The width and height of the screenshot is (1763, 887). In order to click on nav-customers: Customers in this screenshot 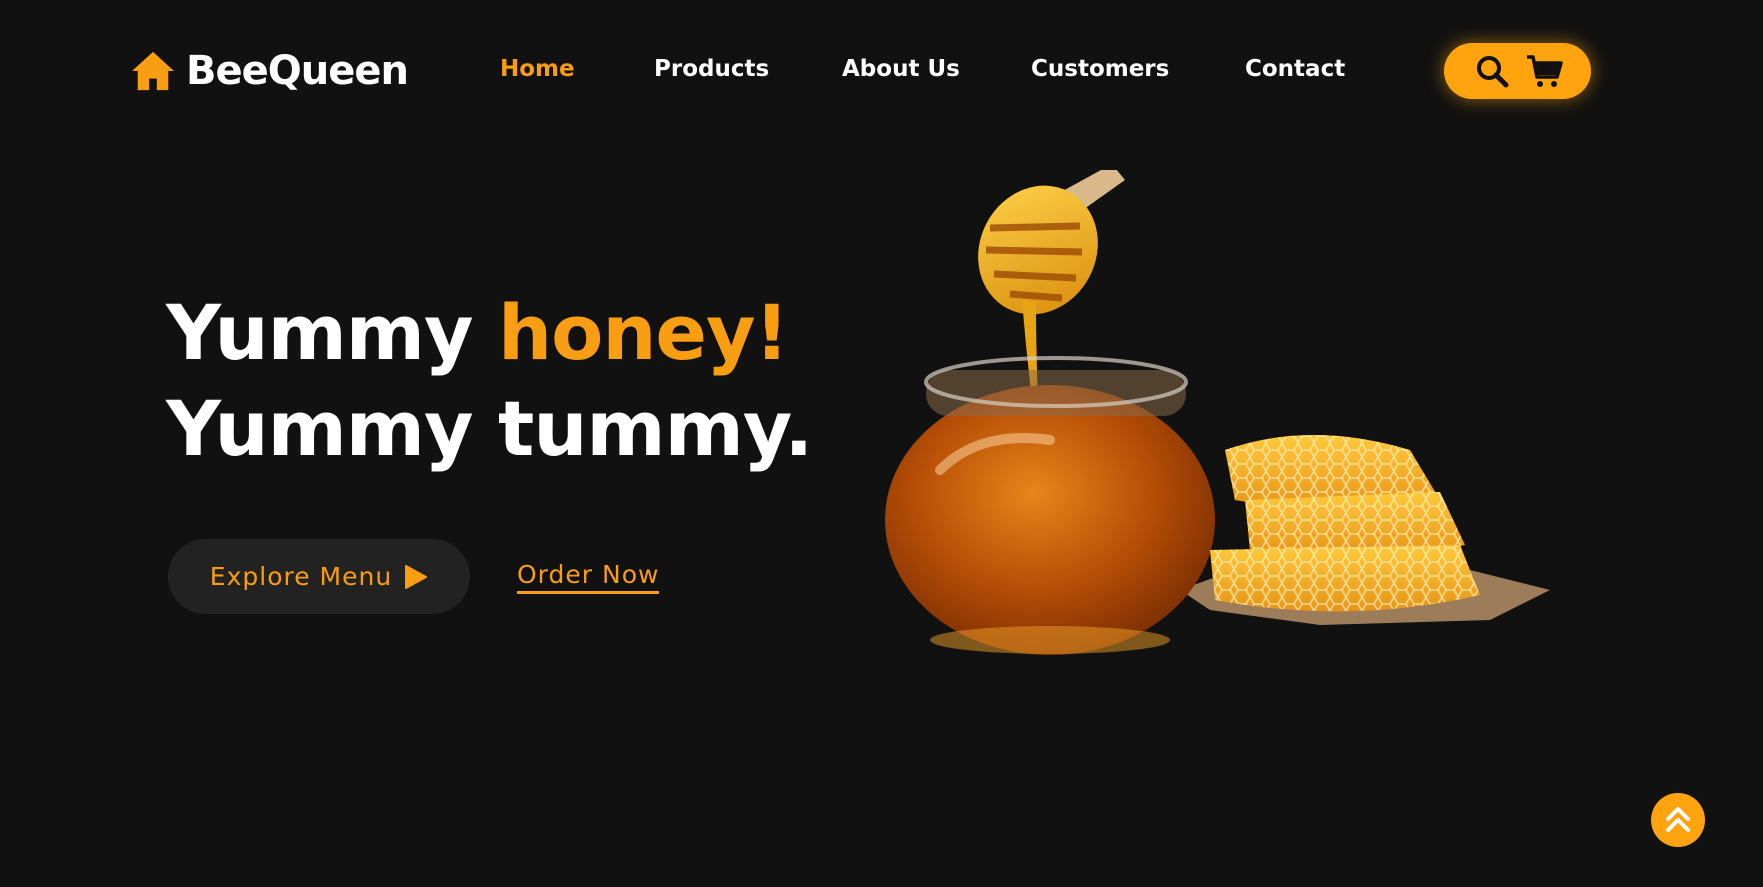, I will do `click(1100, 69)`.